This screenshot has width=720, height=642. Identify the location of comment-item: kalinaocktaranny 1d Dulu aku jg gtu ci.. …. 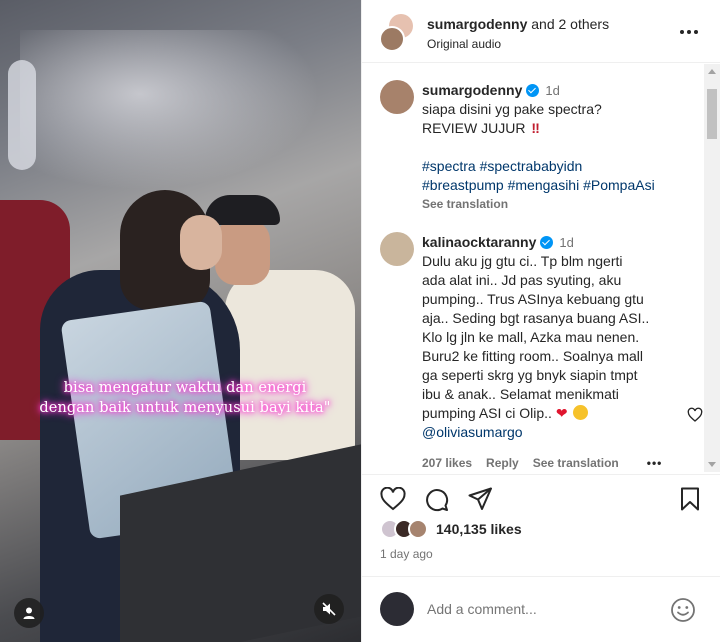
(552, 337).